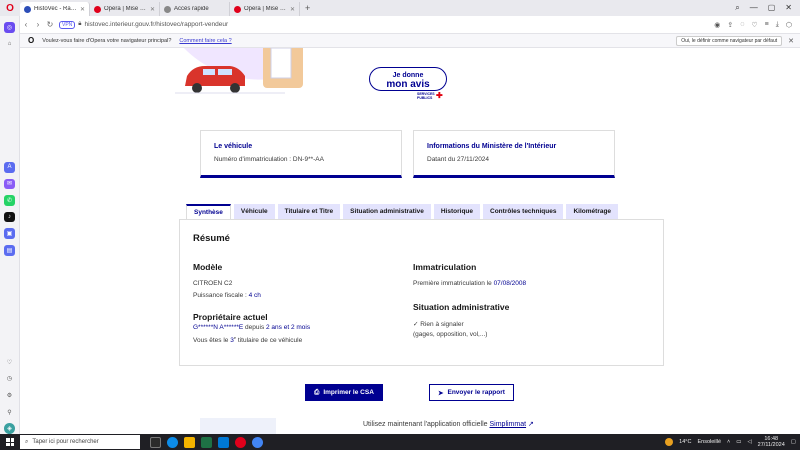 The image size is (800, 450). Describe the element at coordinates (450, 334) in the screenshot. I see `admin-detail: (gages, opposition, vol,...)` at that location.